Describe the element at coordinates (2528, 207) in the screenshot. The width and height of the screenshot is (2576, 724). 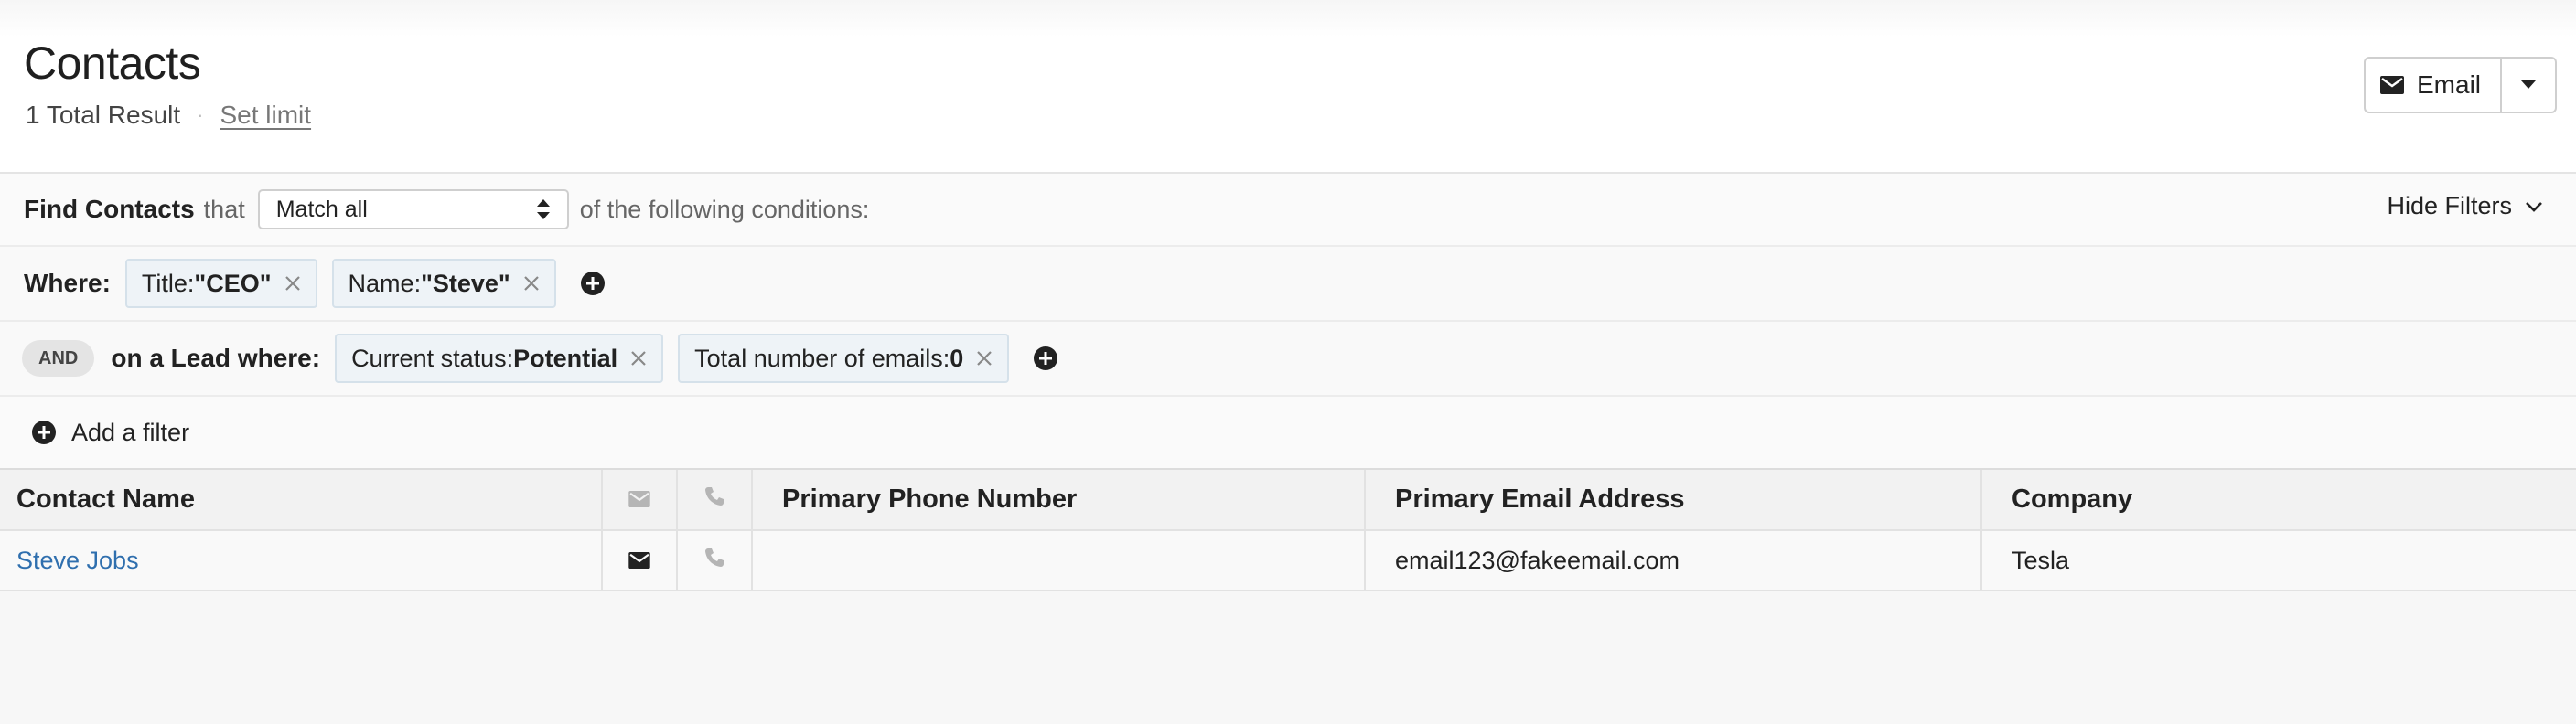
I see `chevron-down-icon` at that location.